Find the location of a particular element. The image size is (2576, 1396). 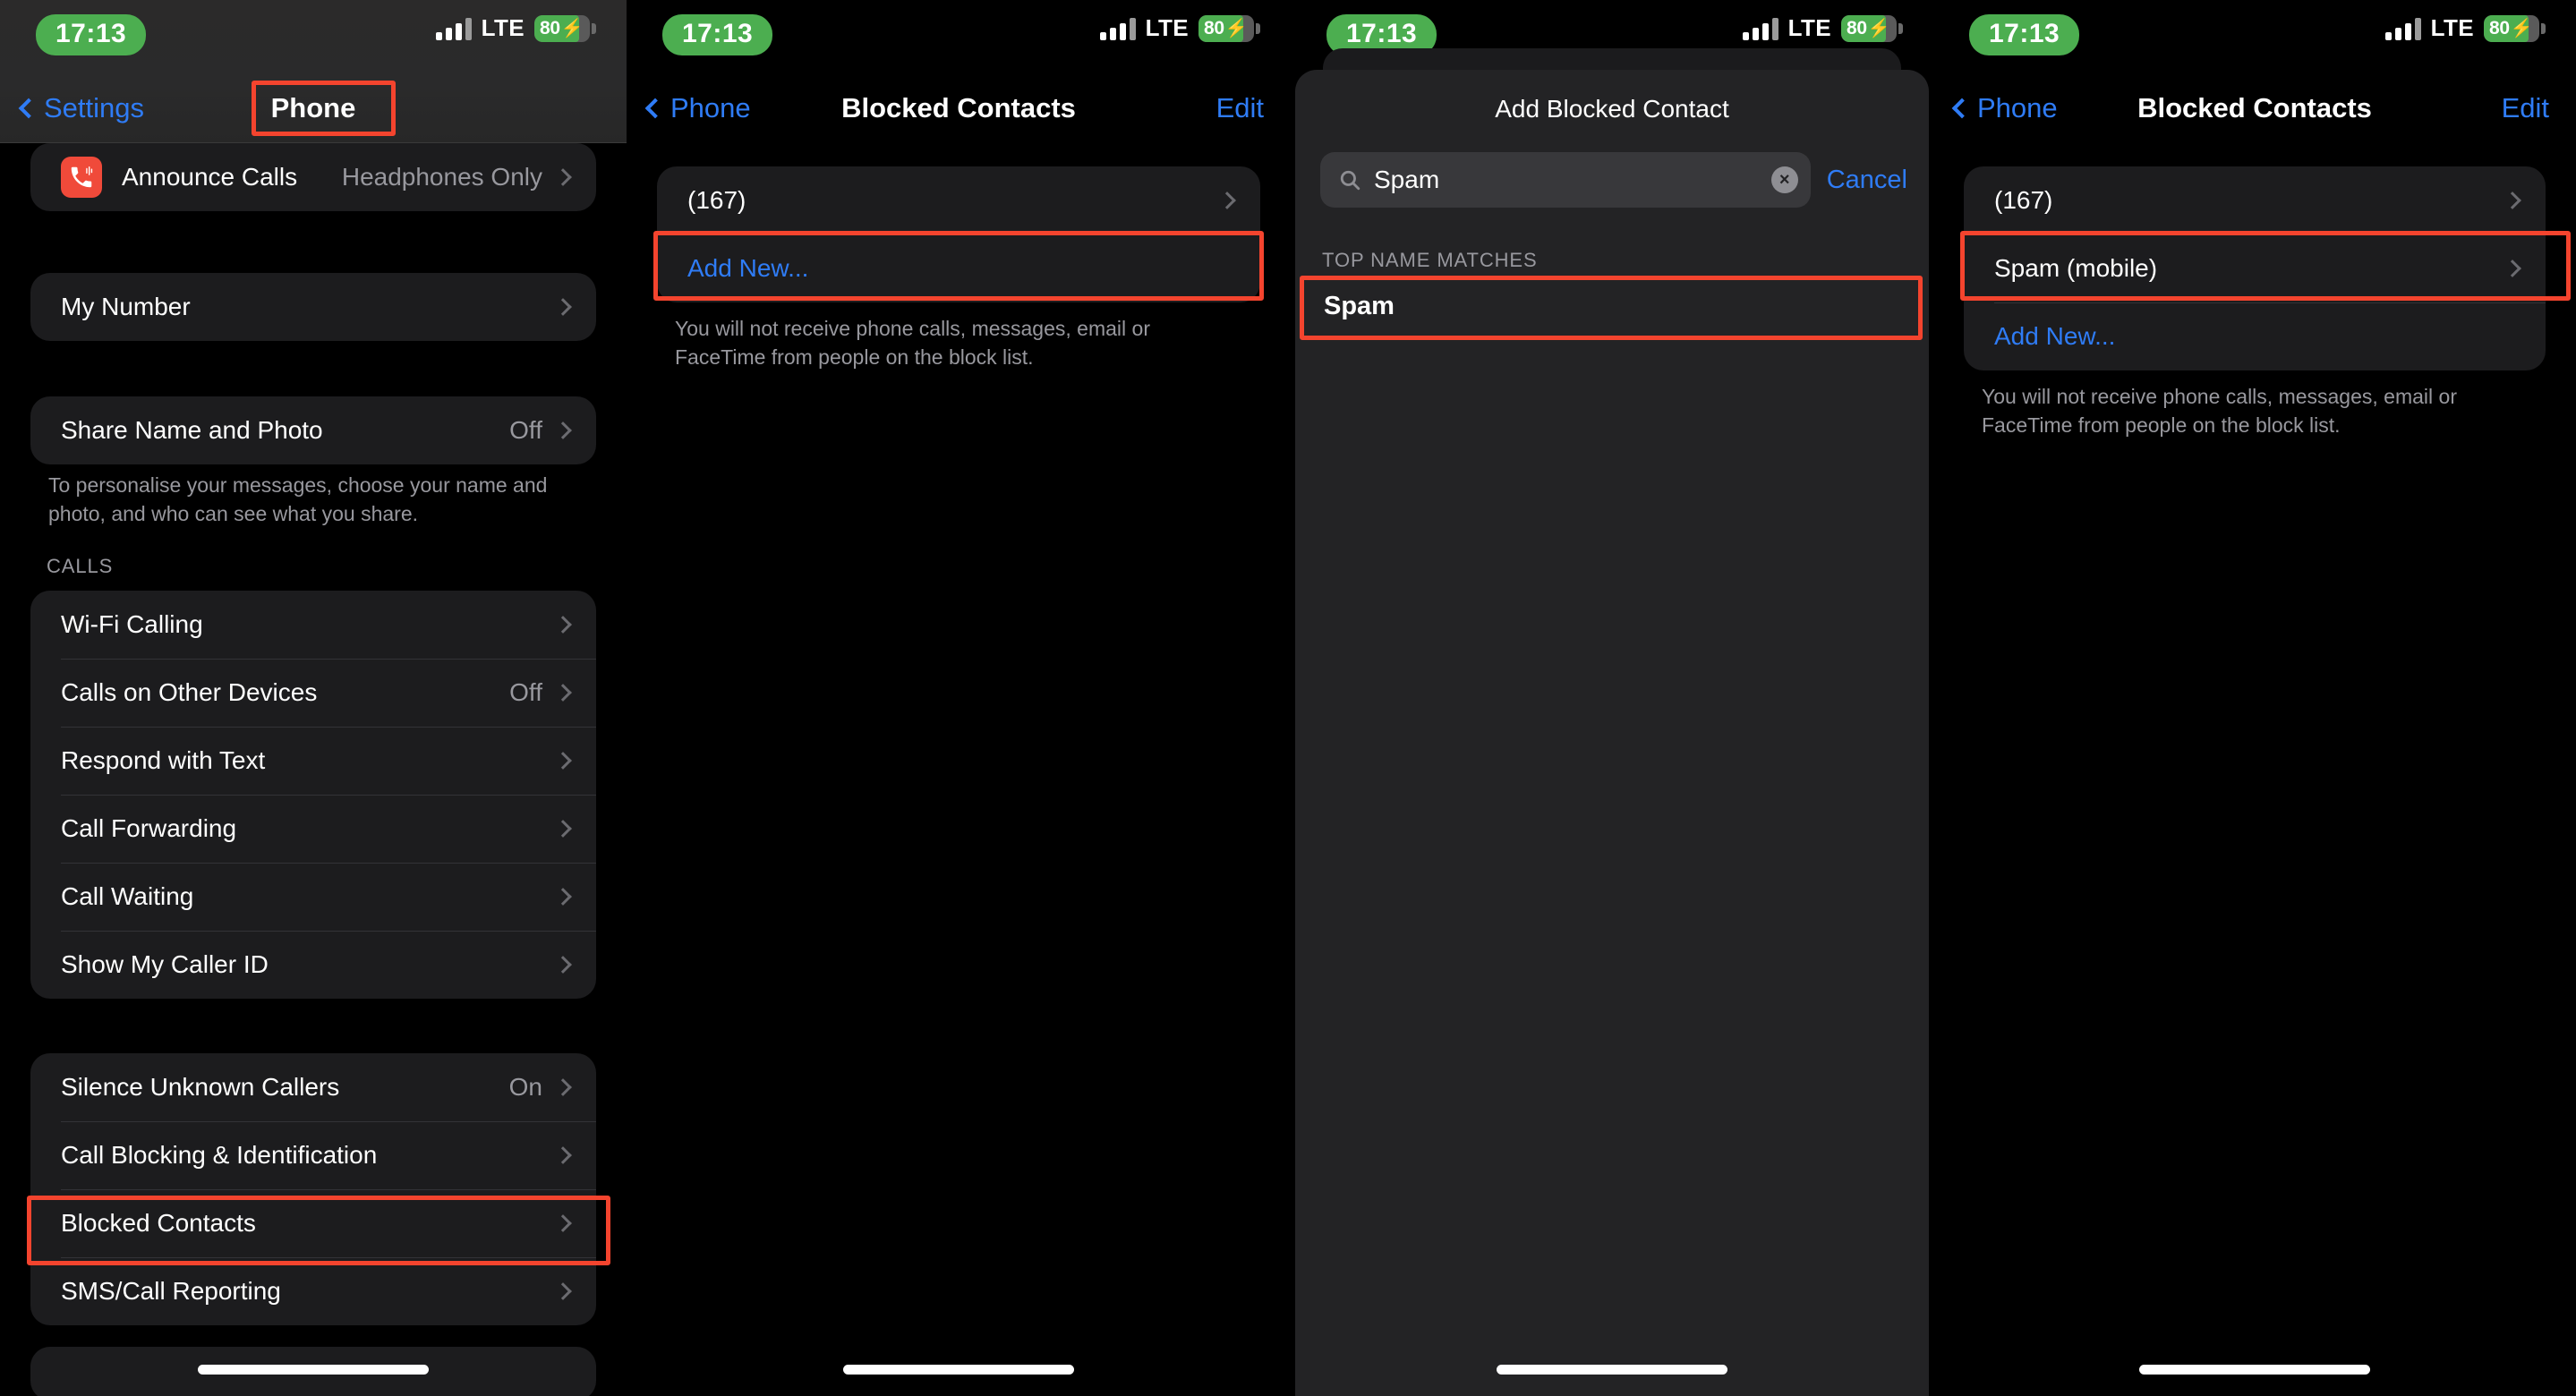

row-label: Call Forwarding is located at coordinates (149, 828).